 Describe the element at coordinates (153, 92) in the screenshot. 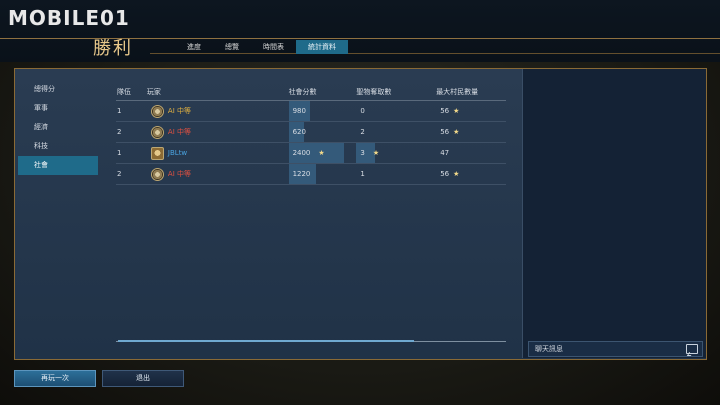

I see `header-player: 玩家` at that location.